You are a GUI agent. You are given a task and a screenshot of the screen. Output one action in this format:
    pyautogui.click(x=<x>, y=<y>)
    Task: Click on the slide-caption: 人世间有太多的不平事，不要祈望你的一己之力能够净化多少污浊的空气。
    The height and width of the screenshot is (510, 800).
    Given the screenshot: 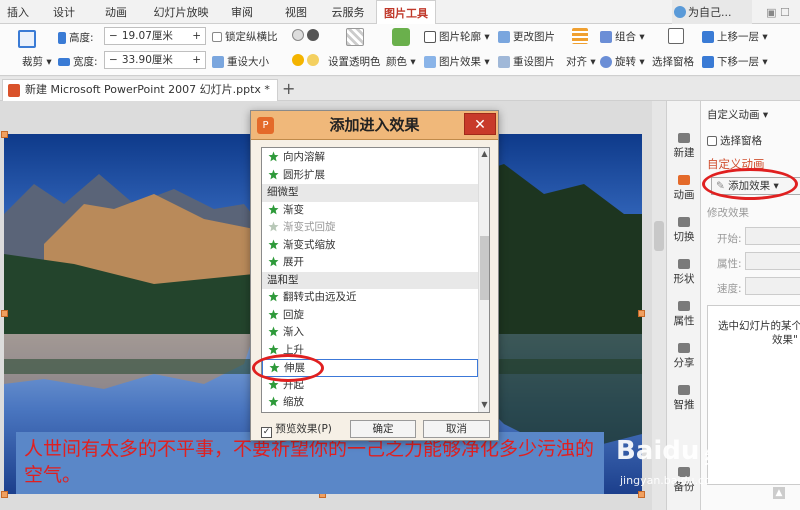 What is the action you would take?
    pyautogui.click(x=310, y=463)
    